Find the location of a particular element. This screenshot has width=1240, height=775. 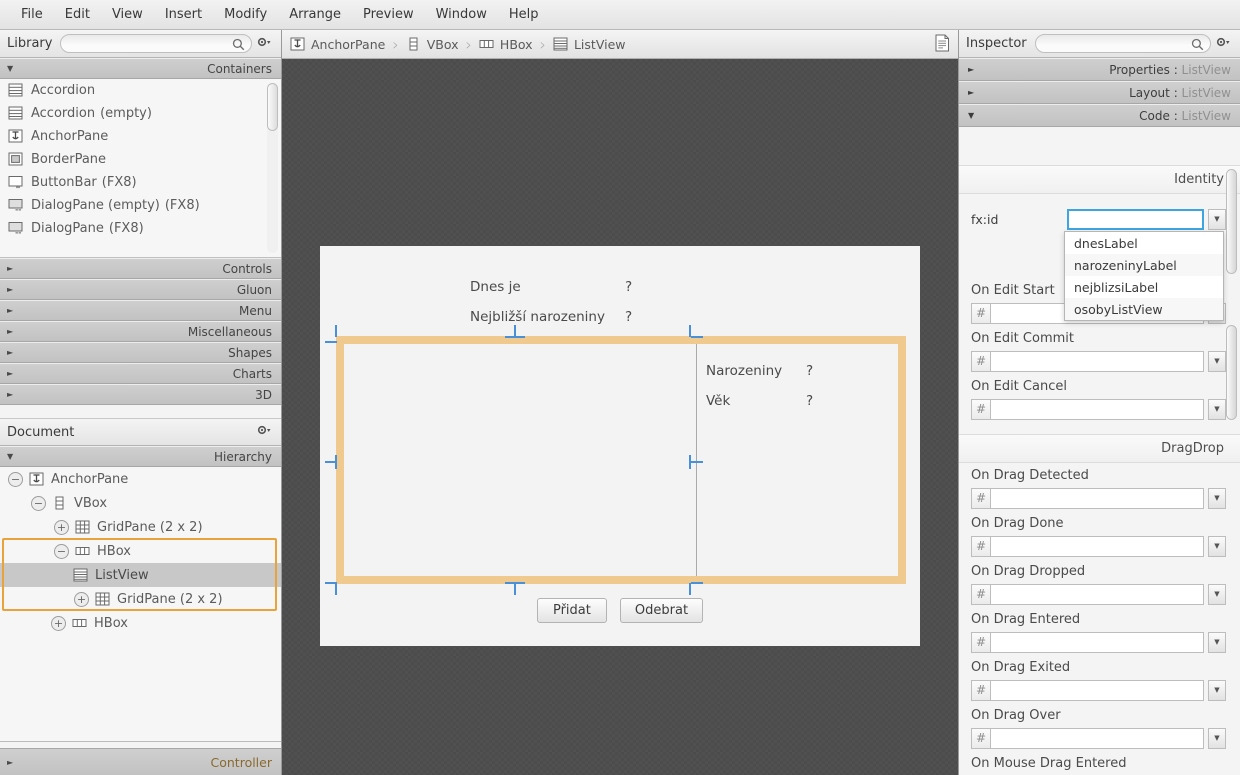

event-input-on-drag-detected is located at coordinates (1097, 498).